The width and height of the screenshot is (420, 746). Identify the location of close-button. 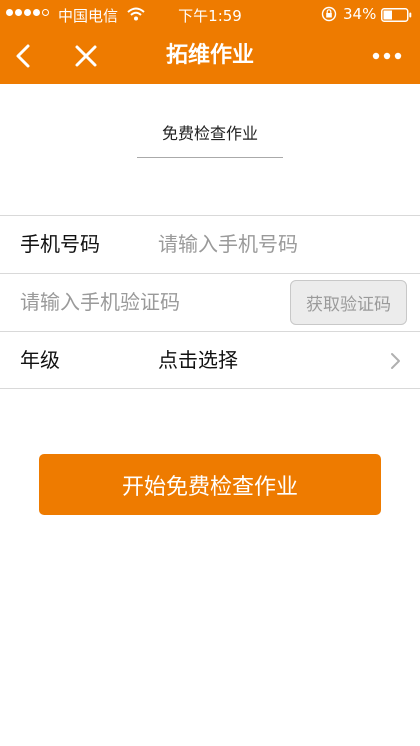
(86, 56).